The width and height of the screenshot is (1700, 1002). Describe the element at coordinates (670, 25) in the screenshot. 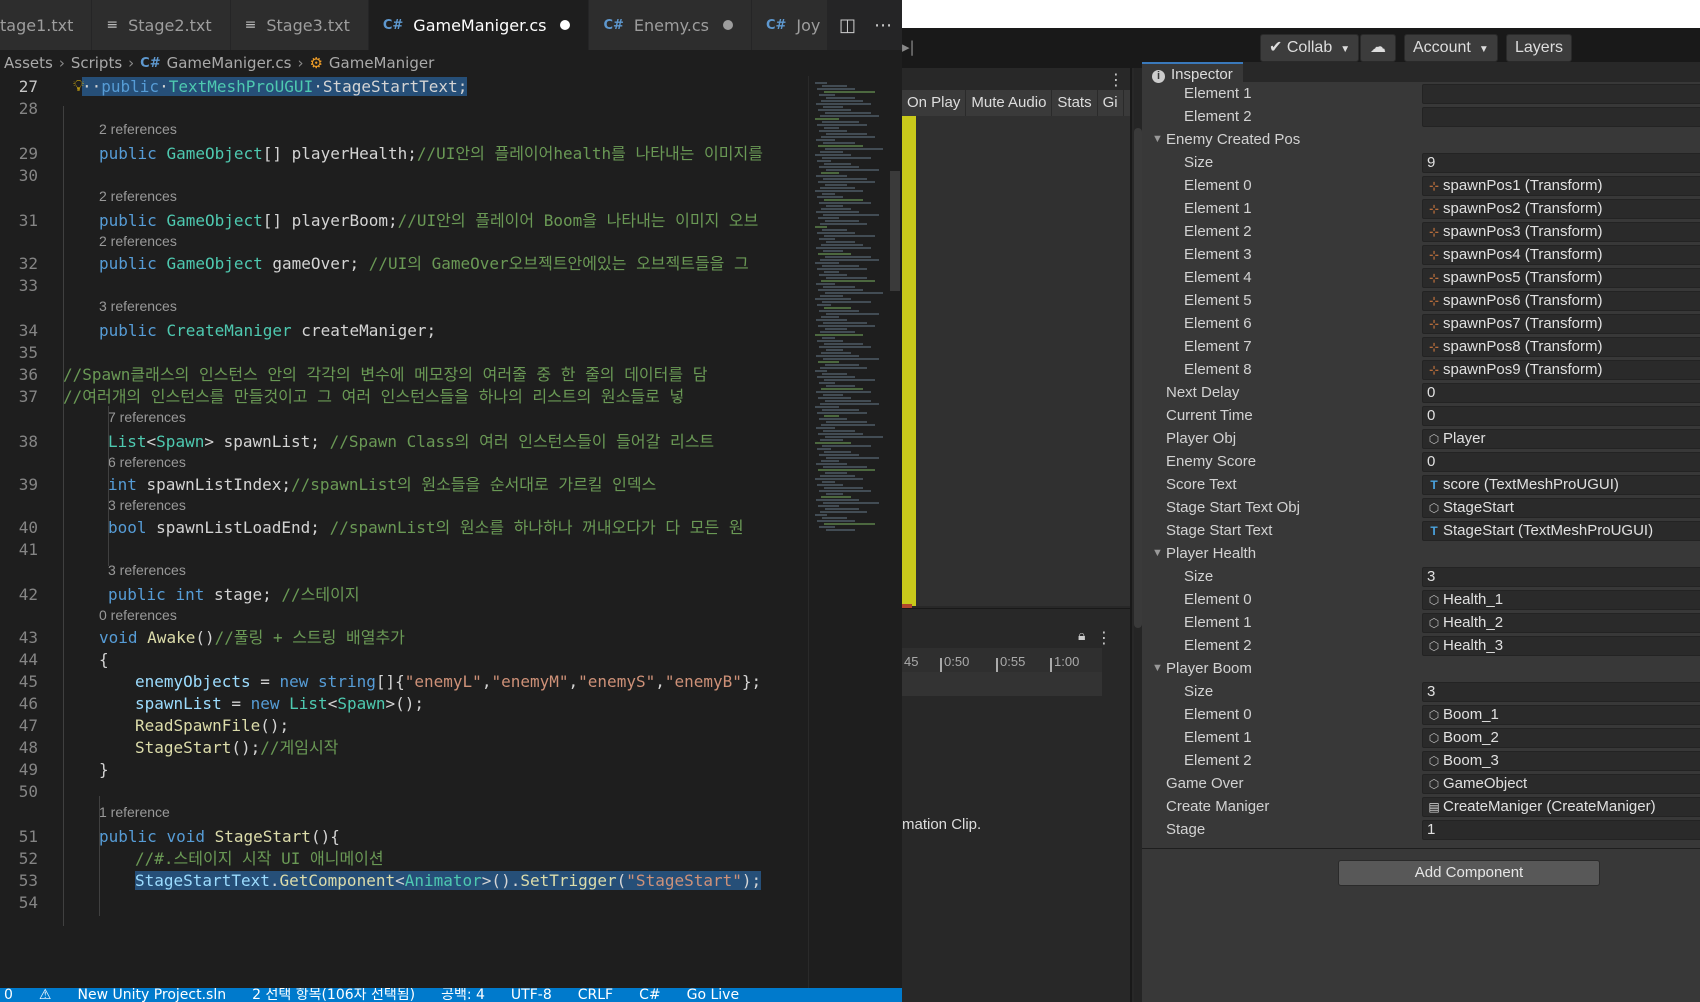

I see `editor-tab: C# Enemy.cs` at that location.